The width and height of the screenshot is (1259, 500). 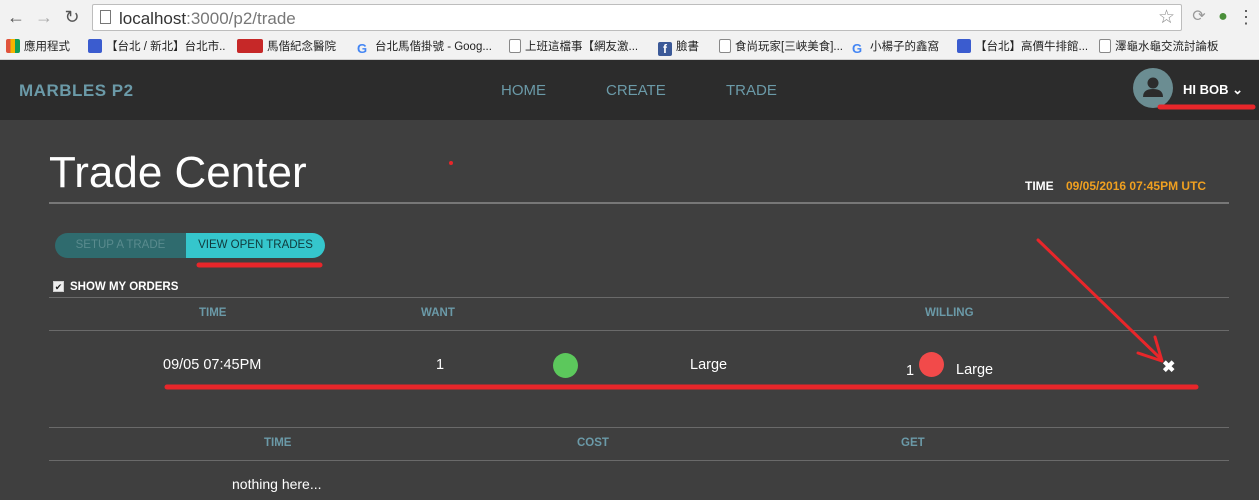 I want to click on forward-arrow-icon: →, so click(x=44, y=17).